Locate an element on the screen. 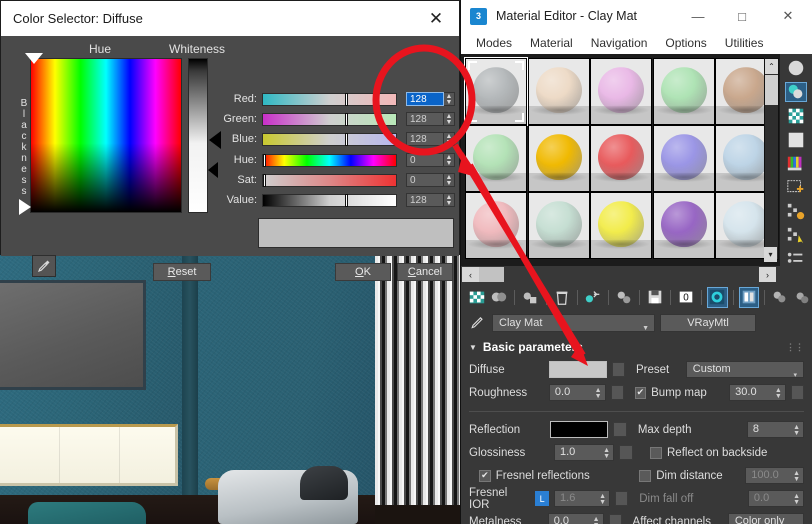 The image size is (812, 524). menu-material: Material is located at coordinates (551, 43).